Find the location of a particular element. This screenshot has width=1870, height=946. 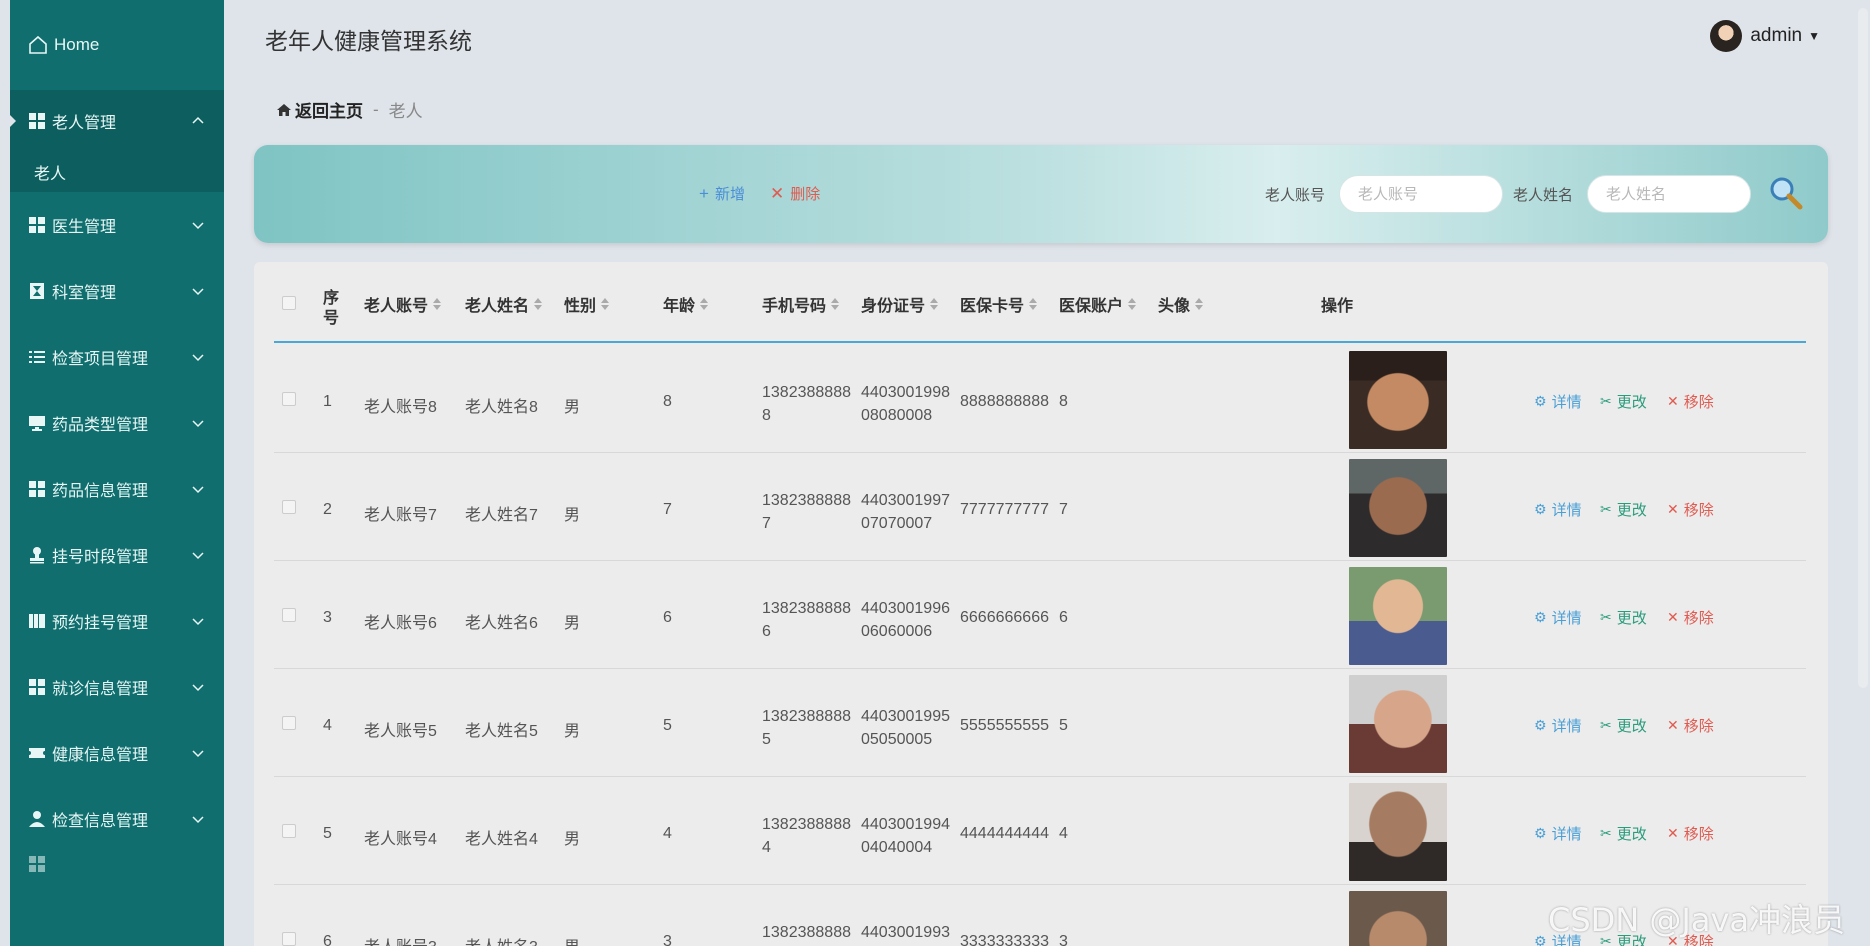

sidebar-item-partial is located at coordinates (117, 864).